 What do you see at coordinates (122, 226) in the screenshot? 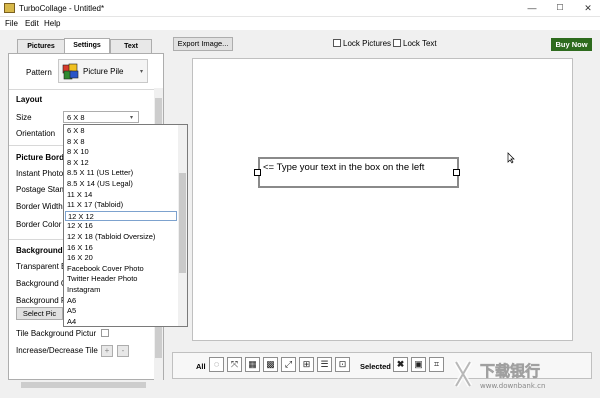
I see `dropdown-option: 12 X 16` at bounding box center [122, 226].